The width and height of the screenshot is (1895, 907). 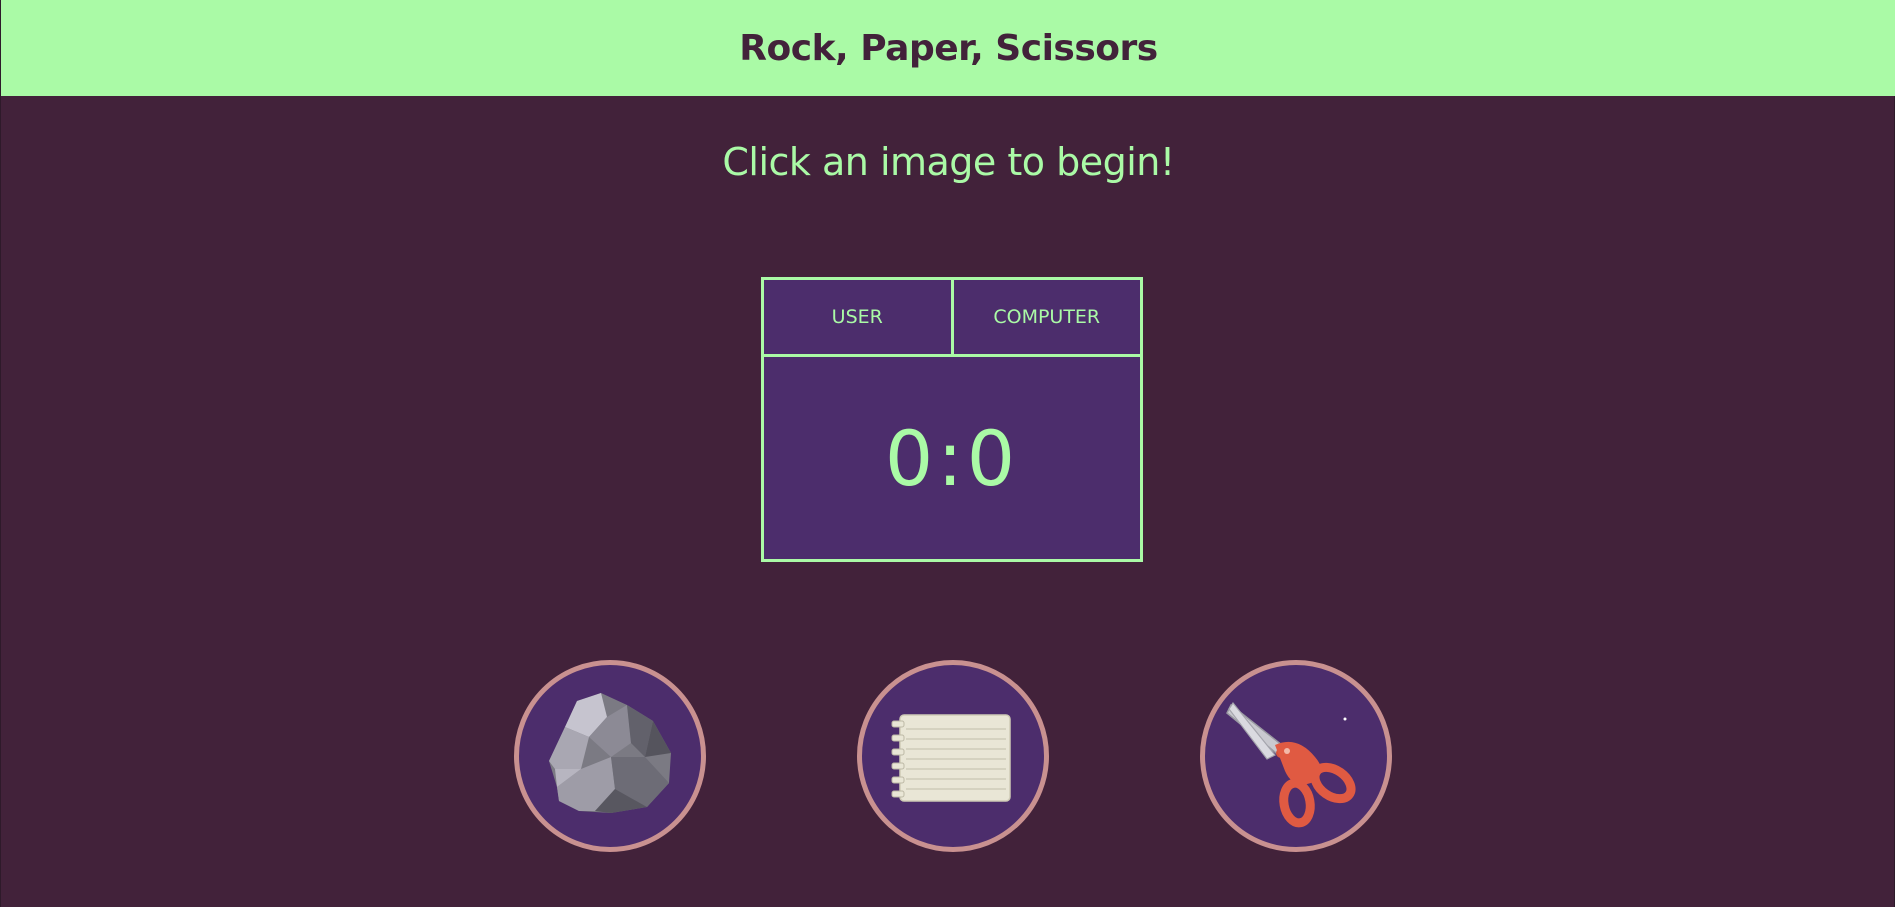 I want to click on scoreboard: USER COMPUTER 0 : 0, so click(x=952, y=419).